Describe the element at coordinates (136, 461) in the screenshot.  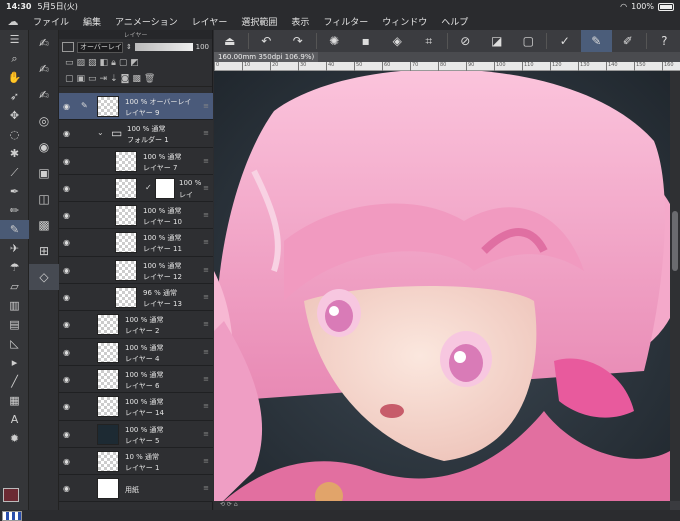
I see `layer-row: ◉ 10 % 通常 レイヤー 1 ≡` at that location.